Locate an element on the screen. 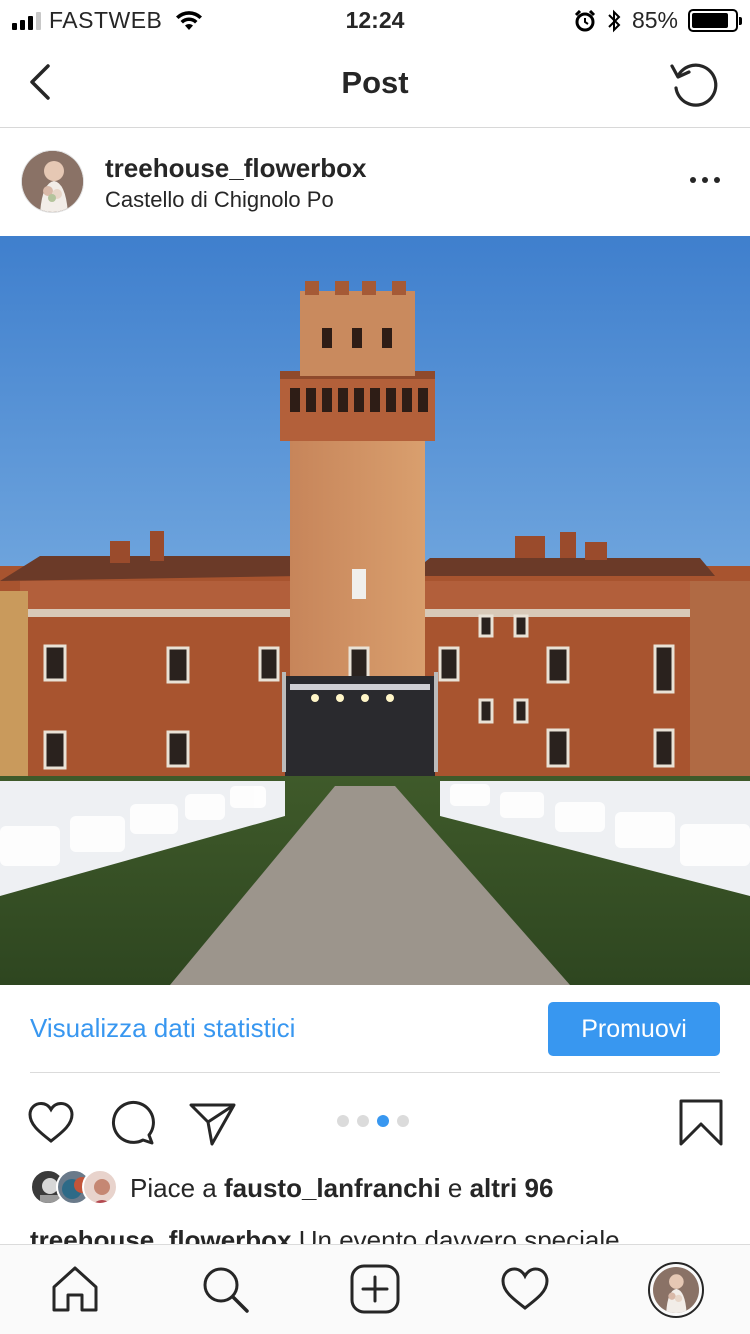 Image resolution: width=750 pixels, height=1334 pixels. search-icon is located at coordinates (225, 1289).